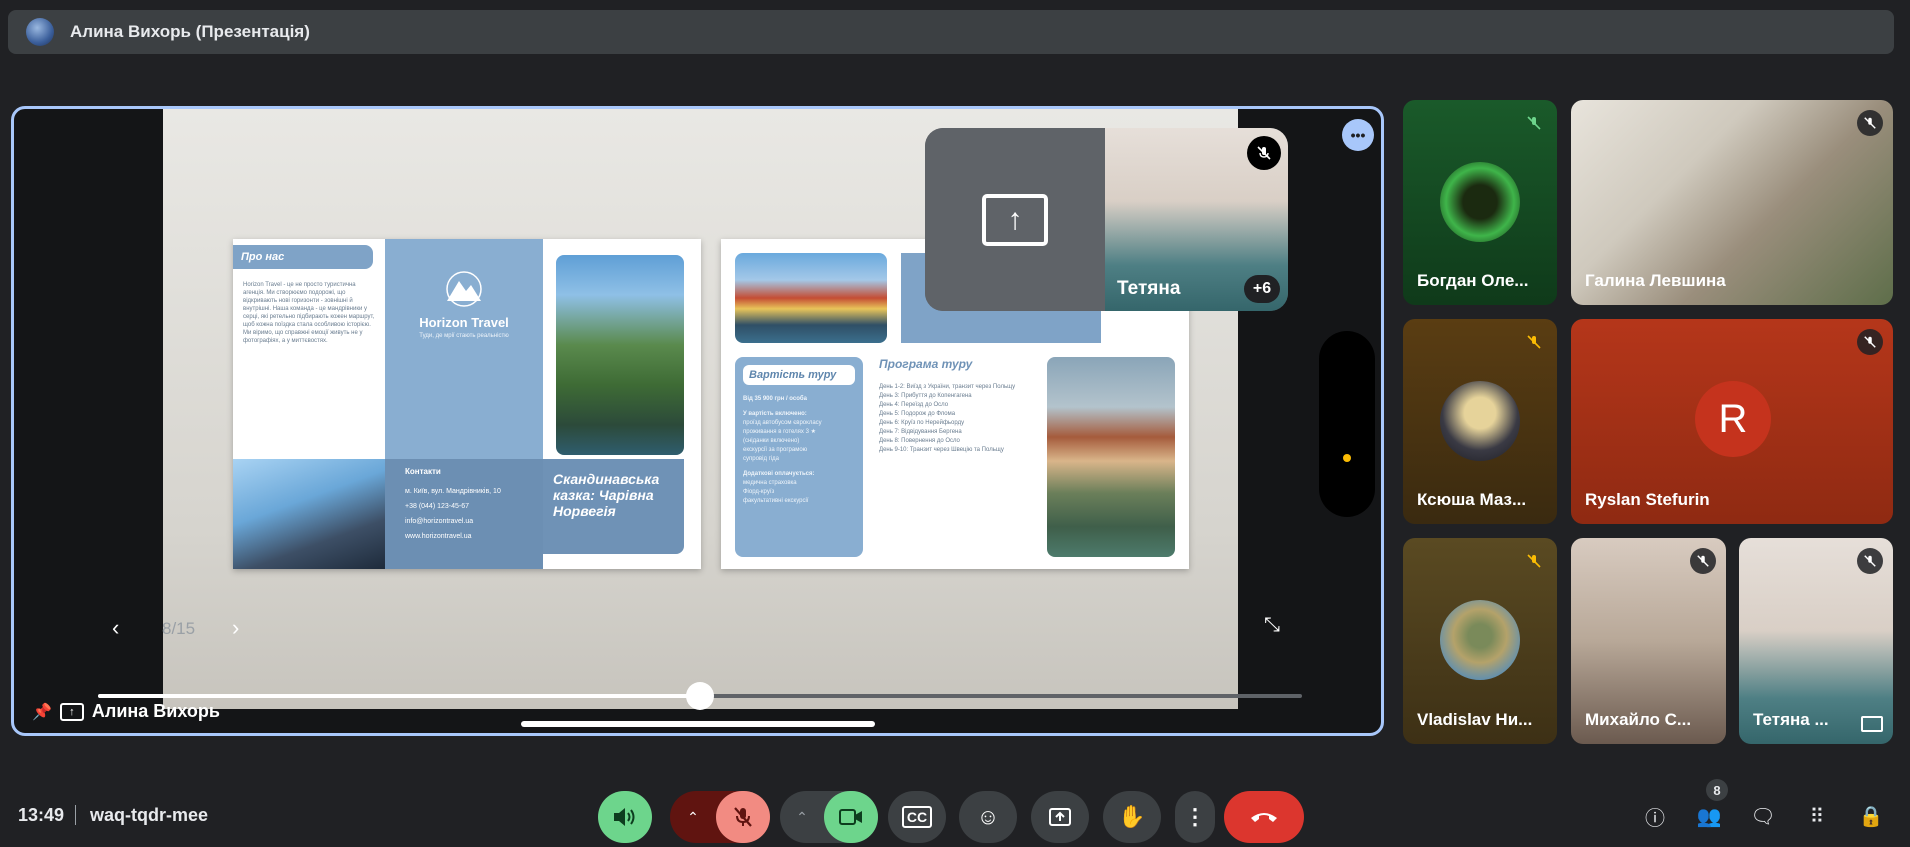  What do you see at coordinates (759, 492) in the screenshot?
I see `price-line: Фіорд-круїз` at bounding box center [759, 492].